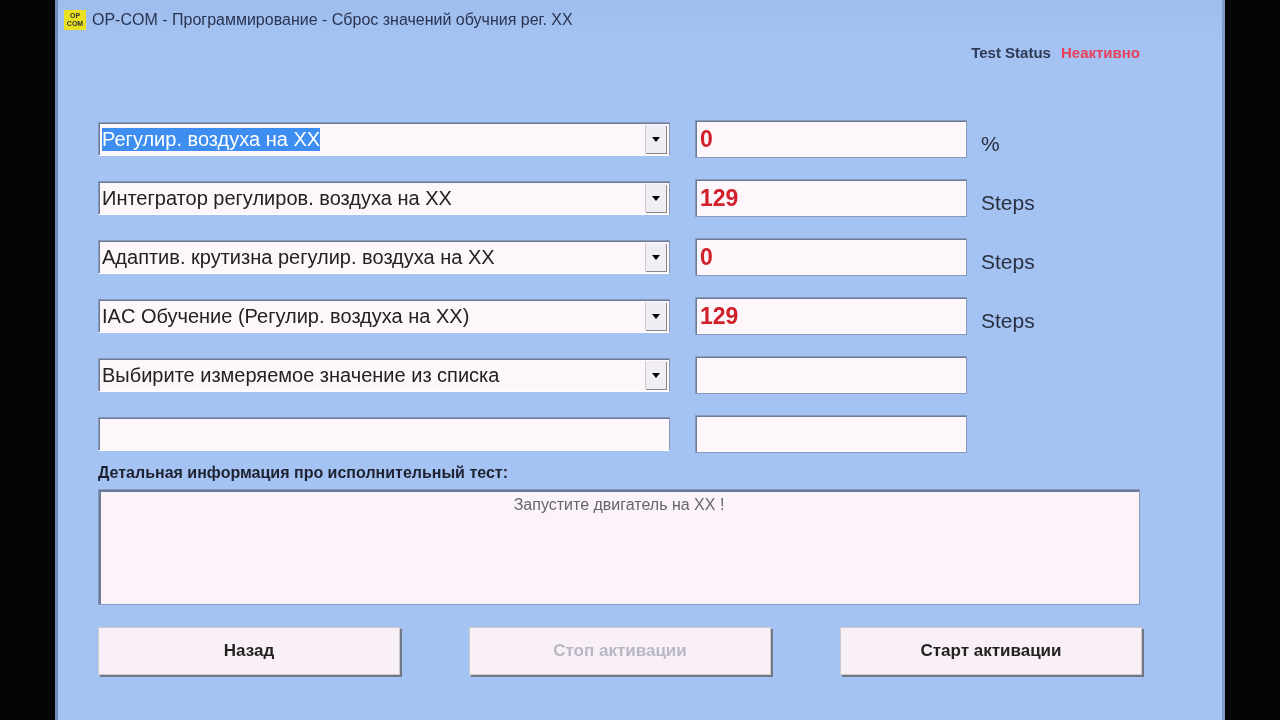 Image resolution: width=1280 pixels, height=720 pixels. What do you see at coordinates (384, 198) in the screenshot?
I see `parameter-dropdown: Интегратор регулиров. воздуха на XX` at bounding box center [384, 198].